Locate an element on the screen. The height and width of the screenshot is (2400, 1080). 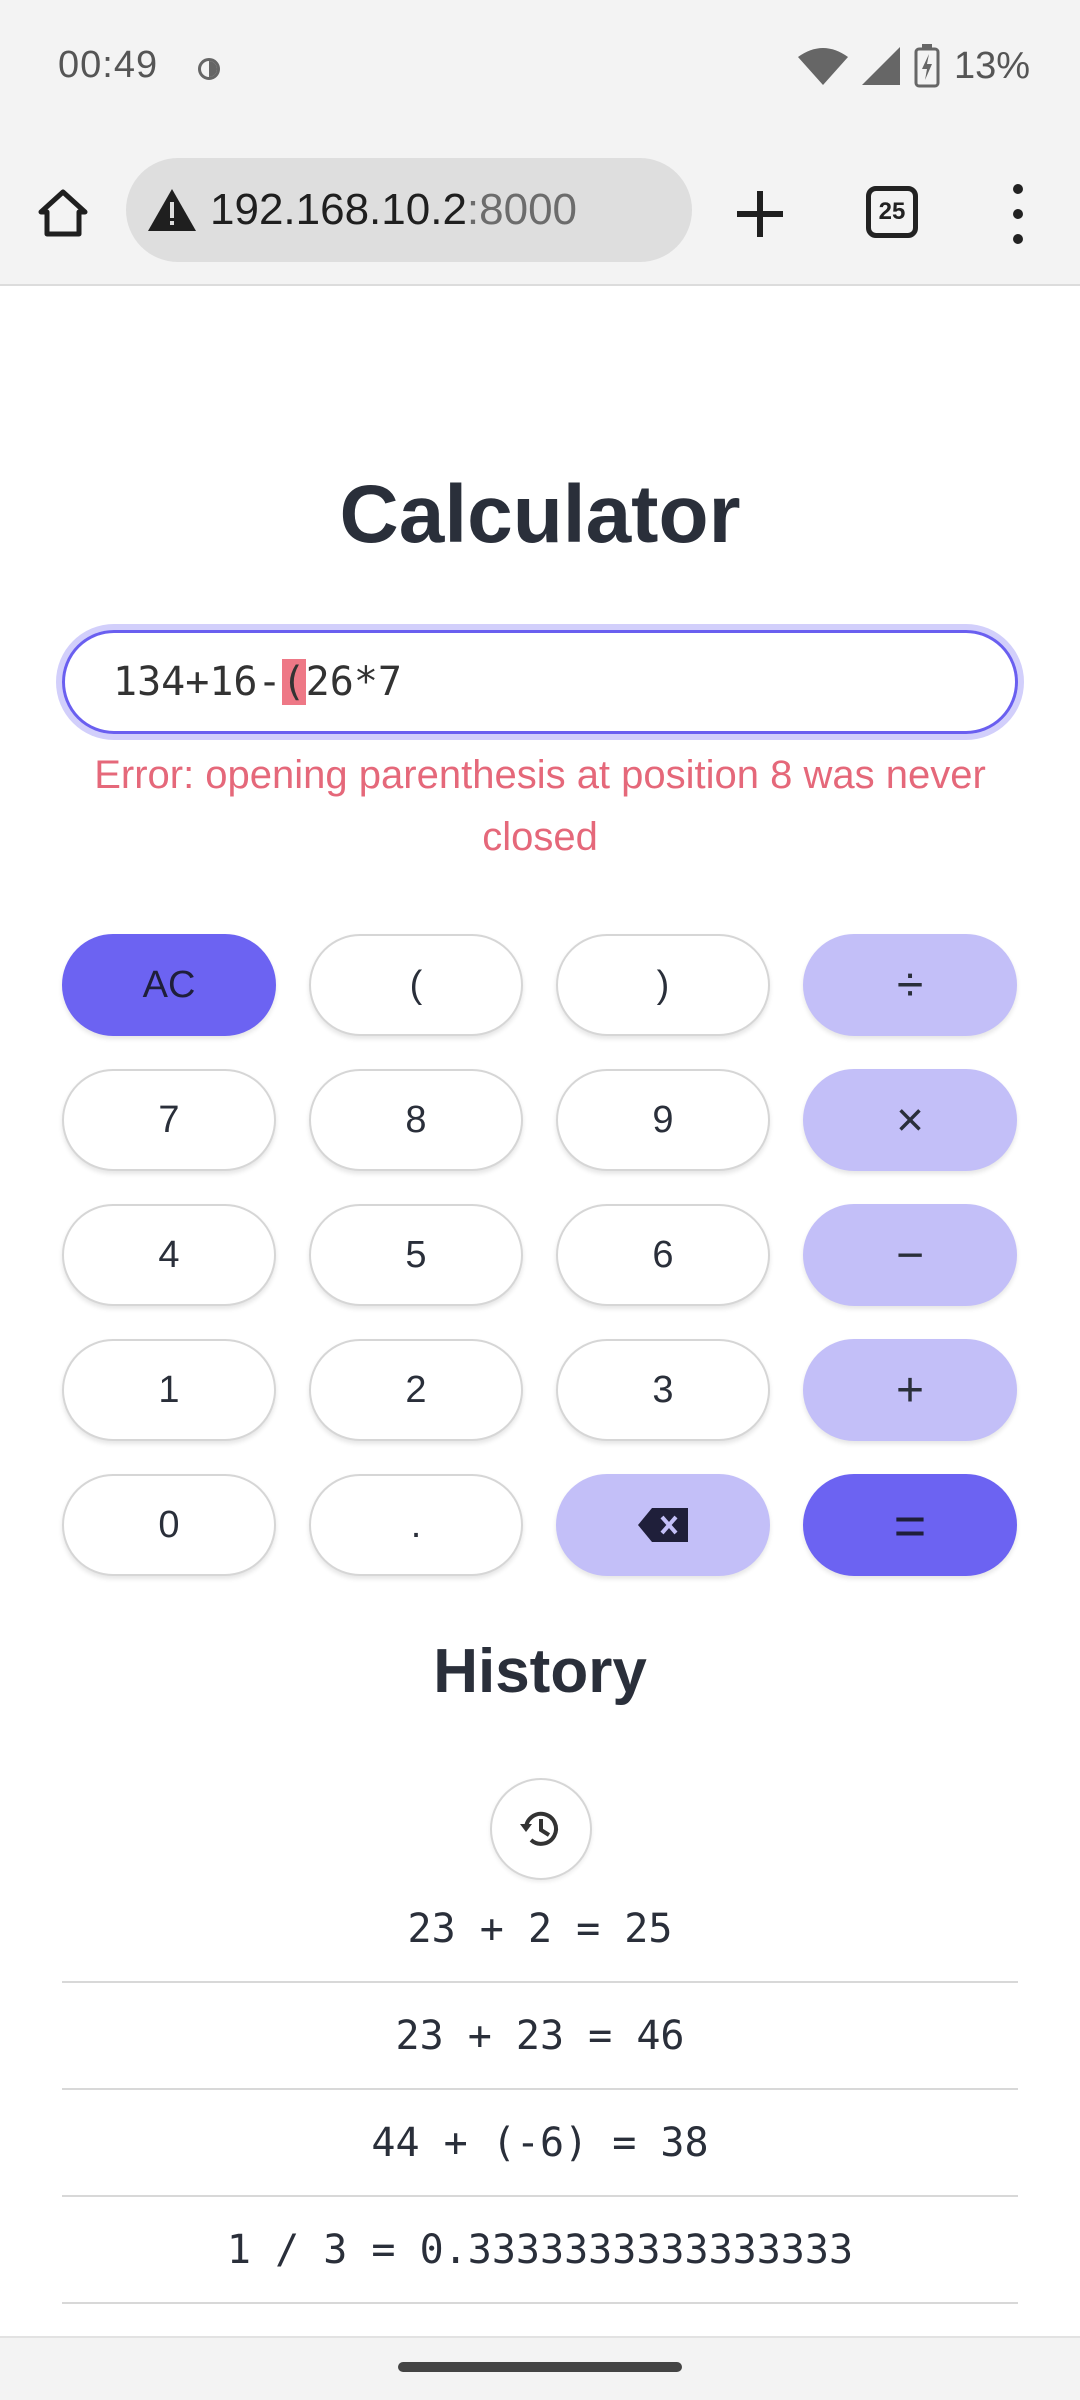
digit-7-button: 7 is located at coordinates (169, 1120).